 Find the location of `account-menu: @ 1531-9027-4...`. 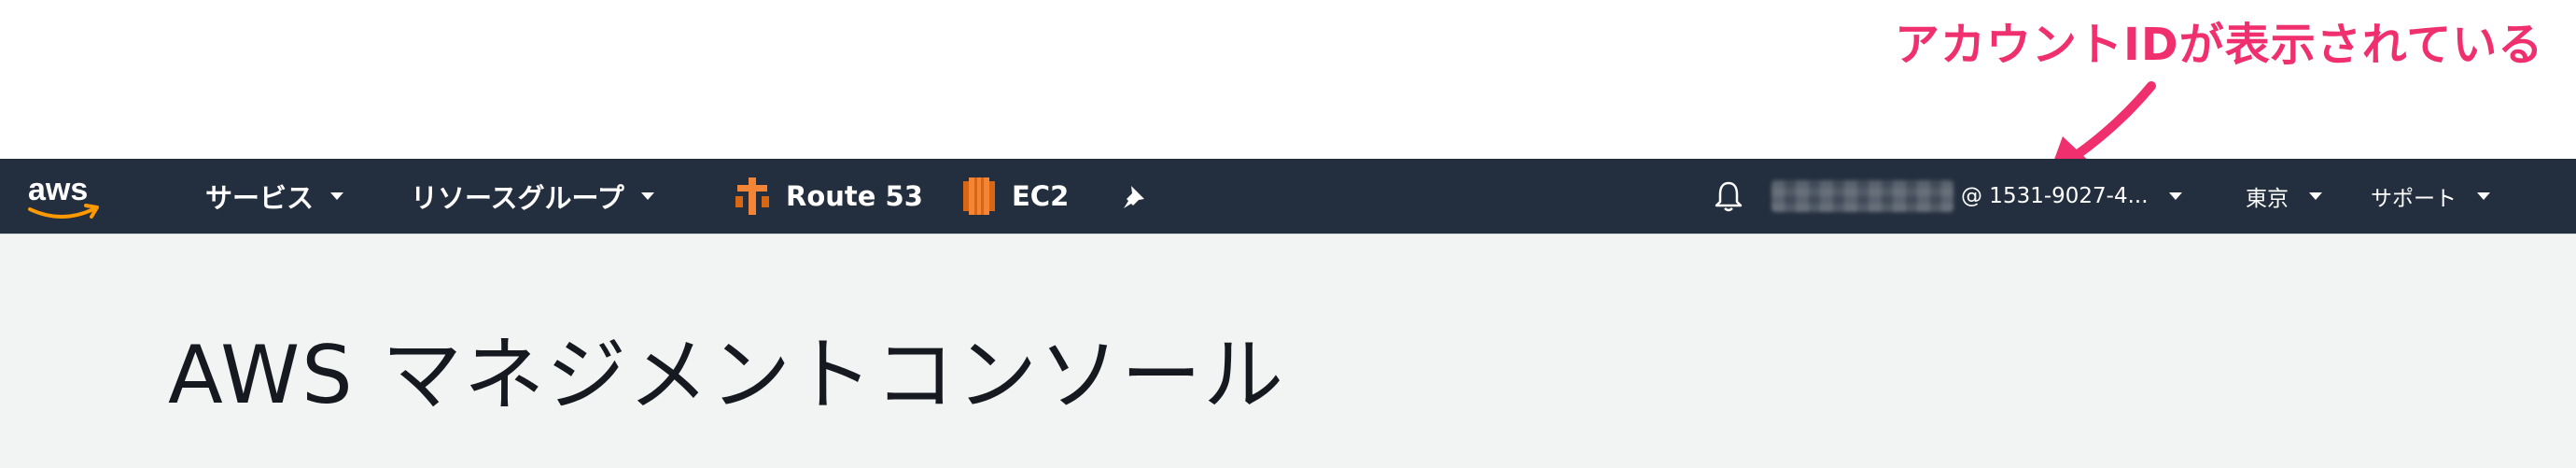

account-menu: @ 1531-9027-4... is located at coordinates (1977, 196).